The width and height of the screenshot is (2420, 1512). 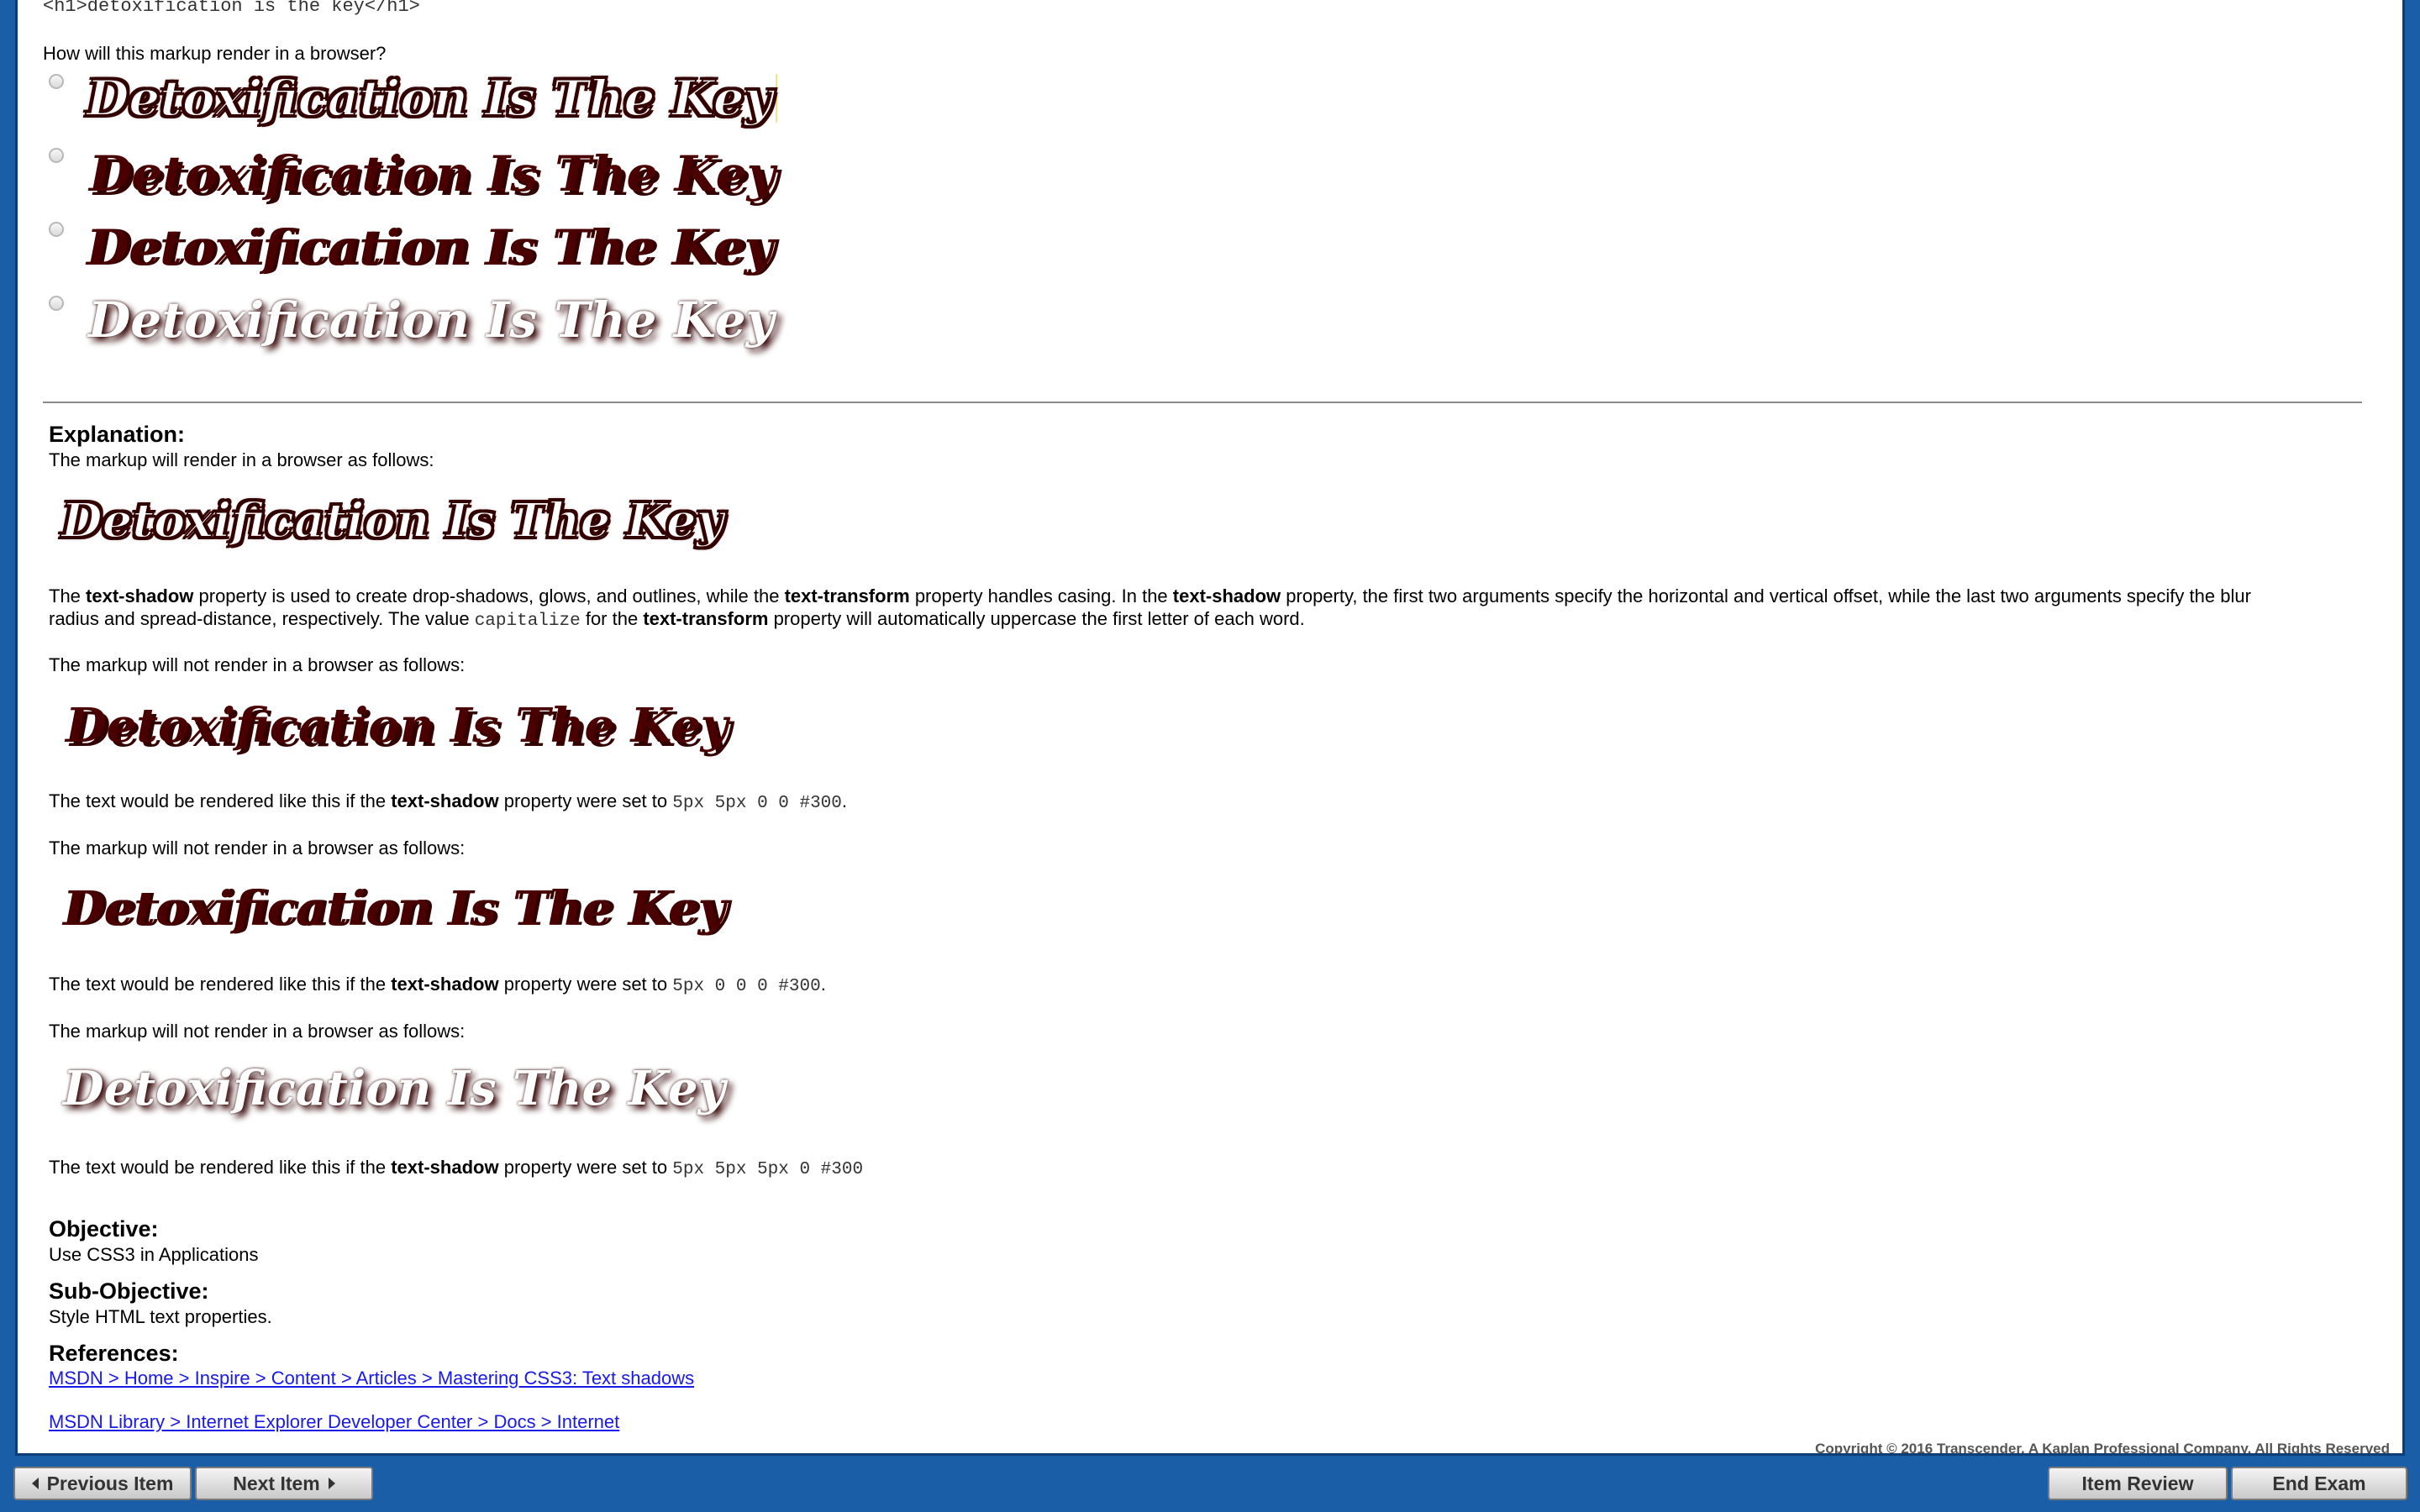 I want to click on item-review-button: Item Review, so click(x=2138, y=1483).